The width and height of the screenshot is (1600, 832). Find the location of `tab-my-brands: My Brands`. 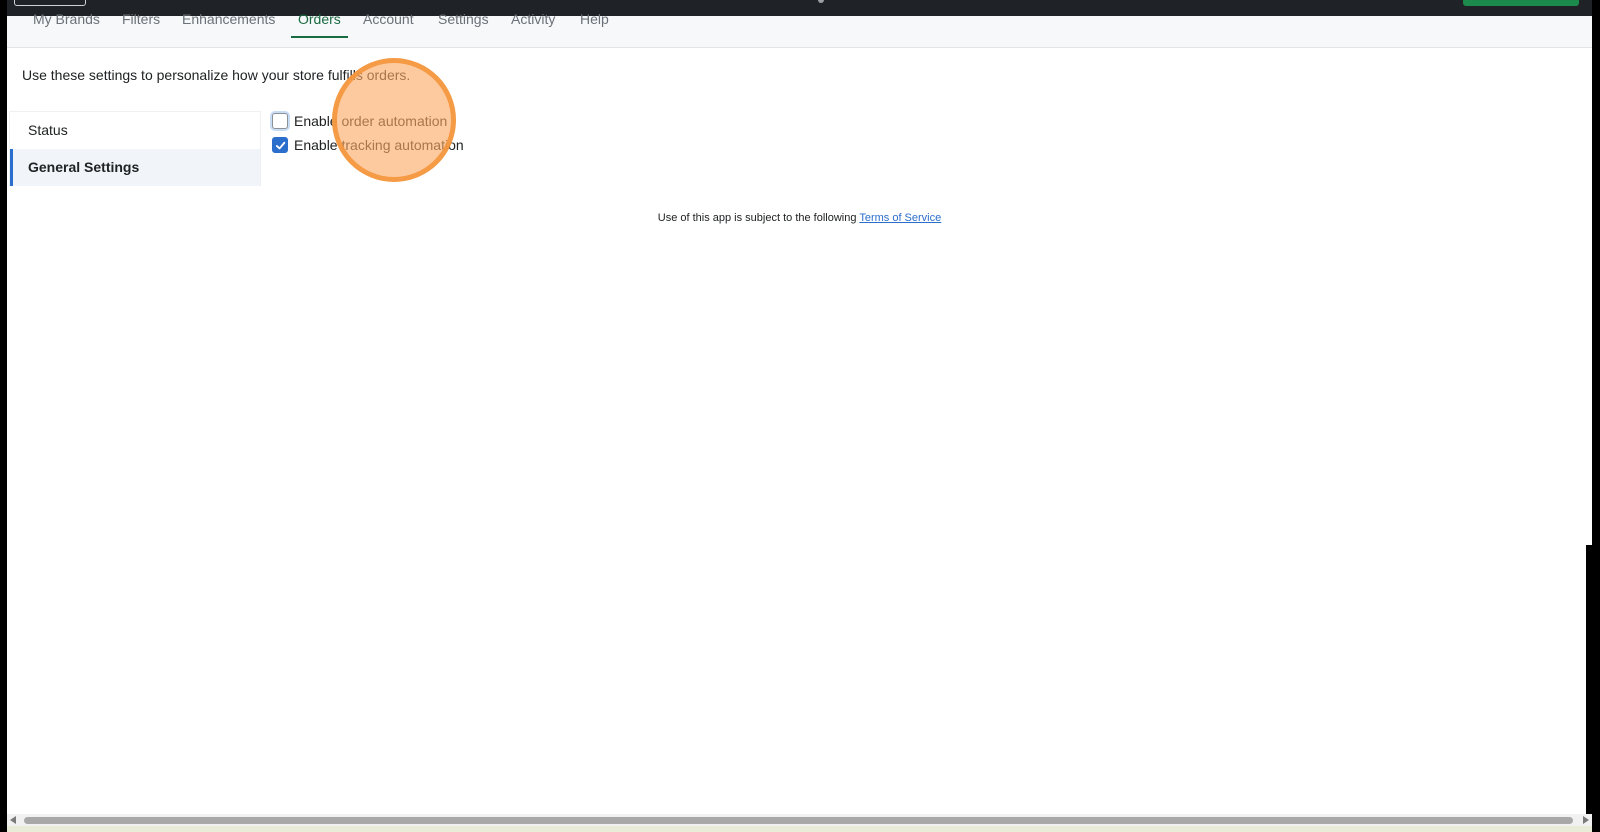

tab-my-brands: My Brands is located at coordinates (66, 23).